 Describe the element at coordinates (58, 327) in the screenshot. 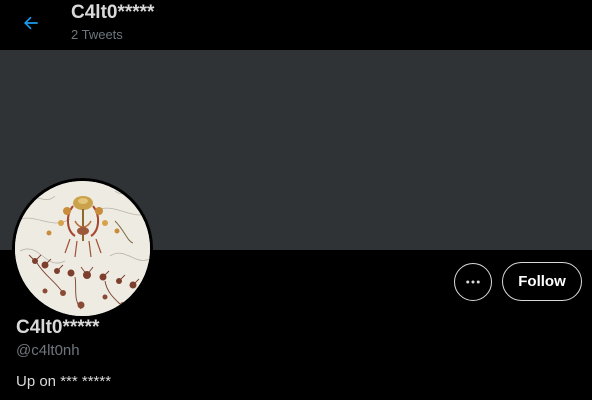

I see `display-name: C4lt0*****` at that location.